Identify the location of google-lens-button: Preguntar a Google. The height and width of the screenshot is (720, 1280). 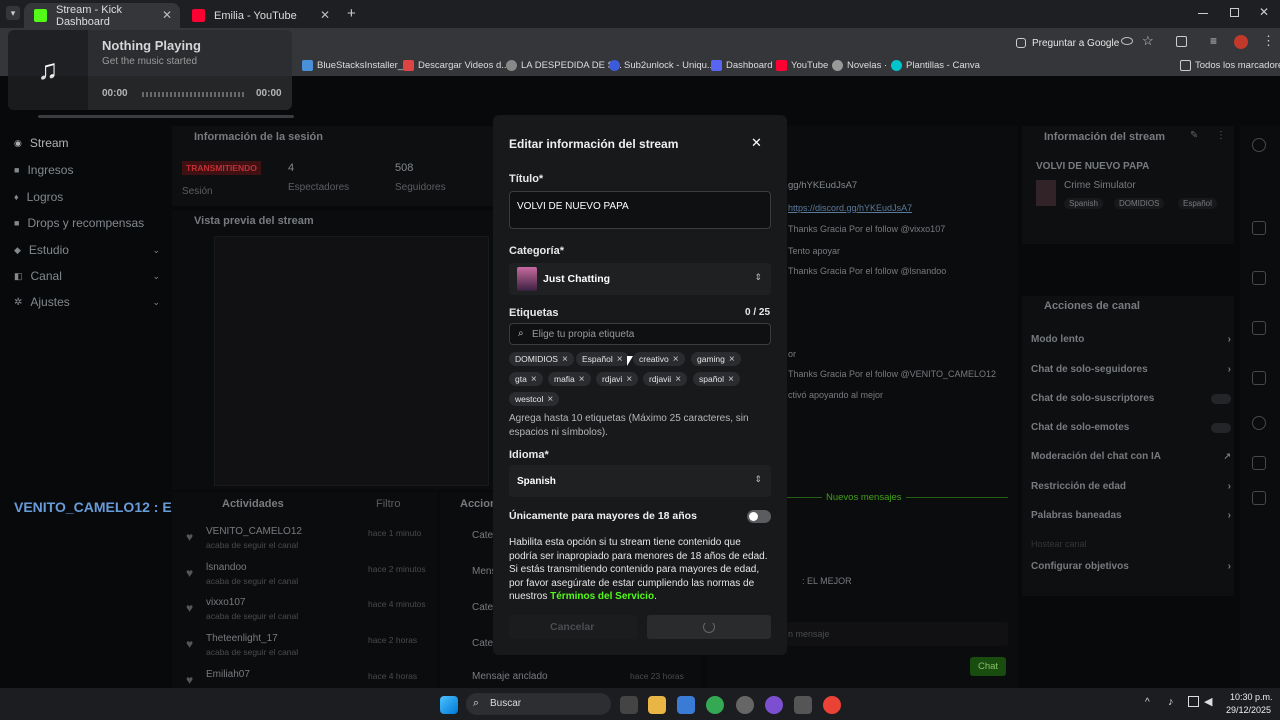
(1068, 43).